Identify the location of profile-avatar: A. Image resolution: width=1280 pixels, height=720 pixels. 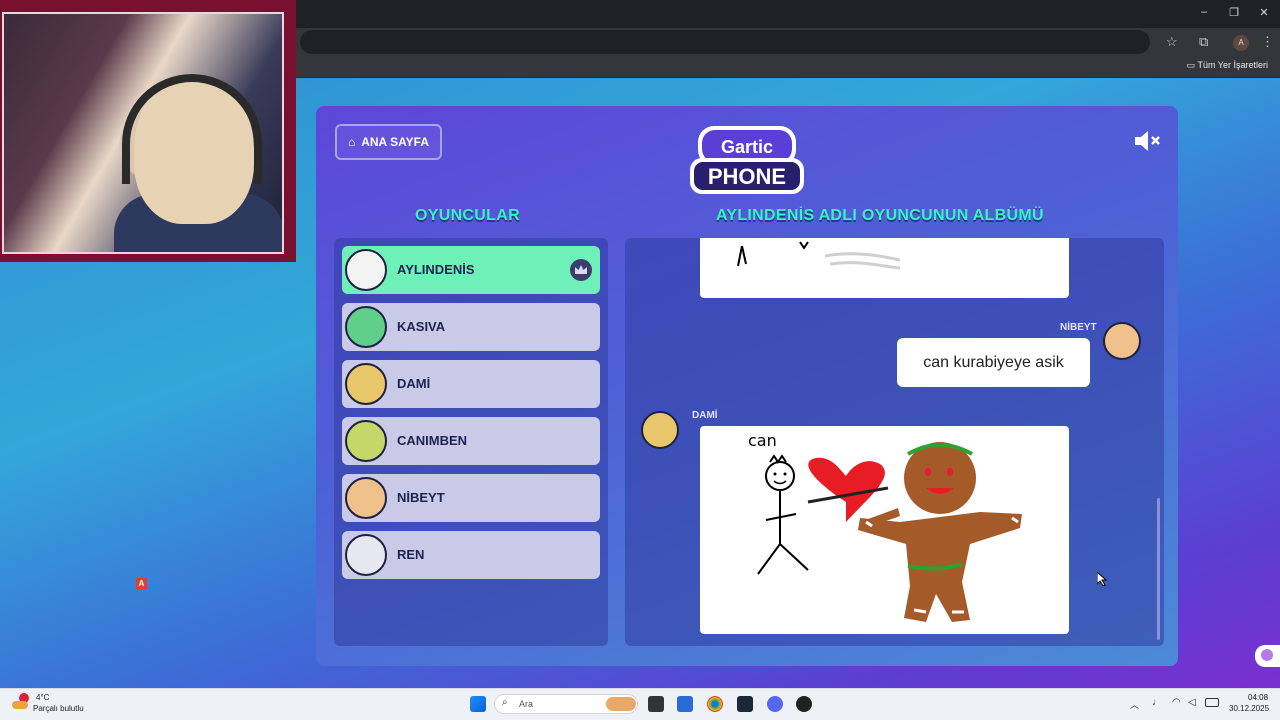
(1241, 43).